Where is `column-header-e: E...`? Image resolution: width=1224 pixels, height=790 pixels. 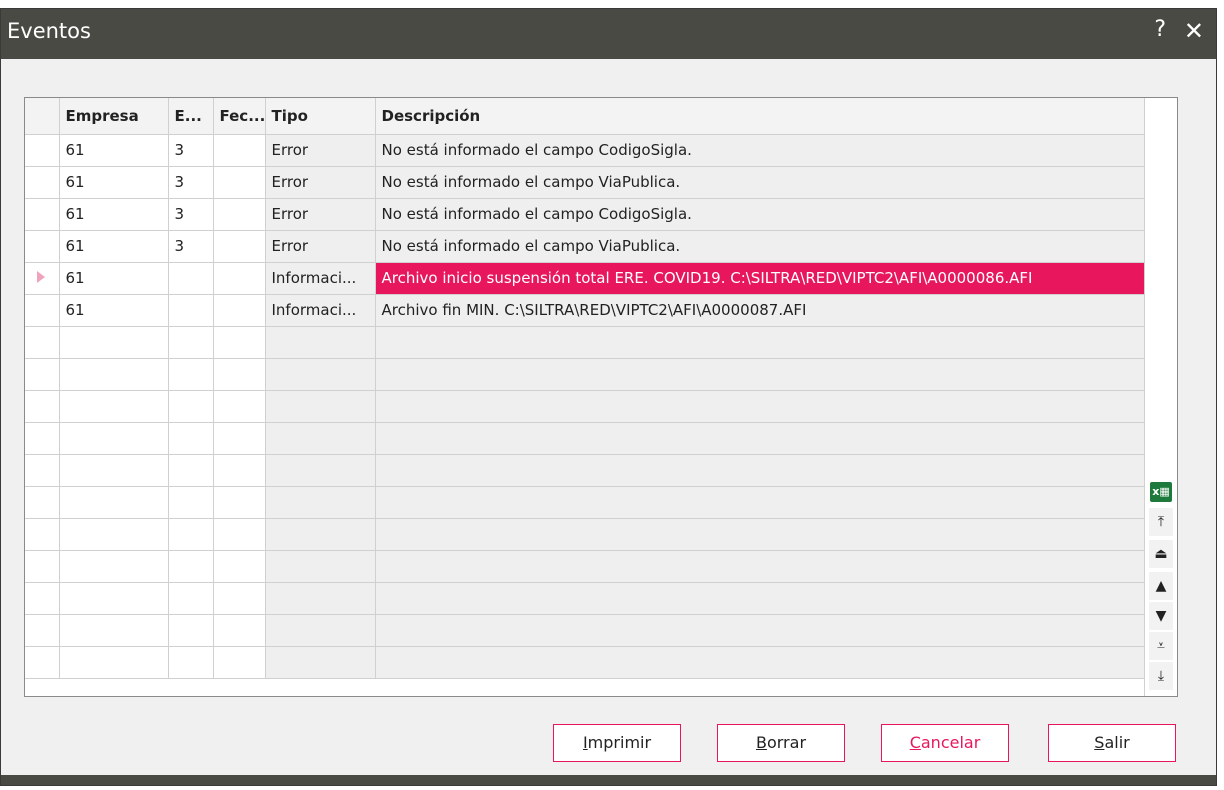 column-header-e: E... is located at coordinates (191, 116).